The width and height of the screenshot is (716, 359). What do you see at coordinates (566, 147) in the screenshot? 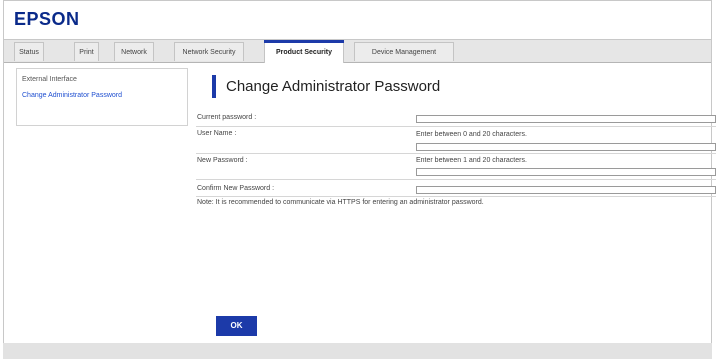
I see `user-name-input` at bounding box center [566, 147].